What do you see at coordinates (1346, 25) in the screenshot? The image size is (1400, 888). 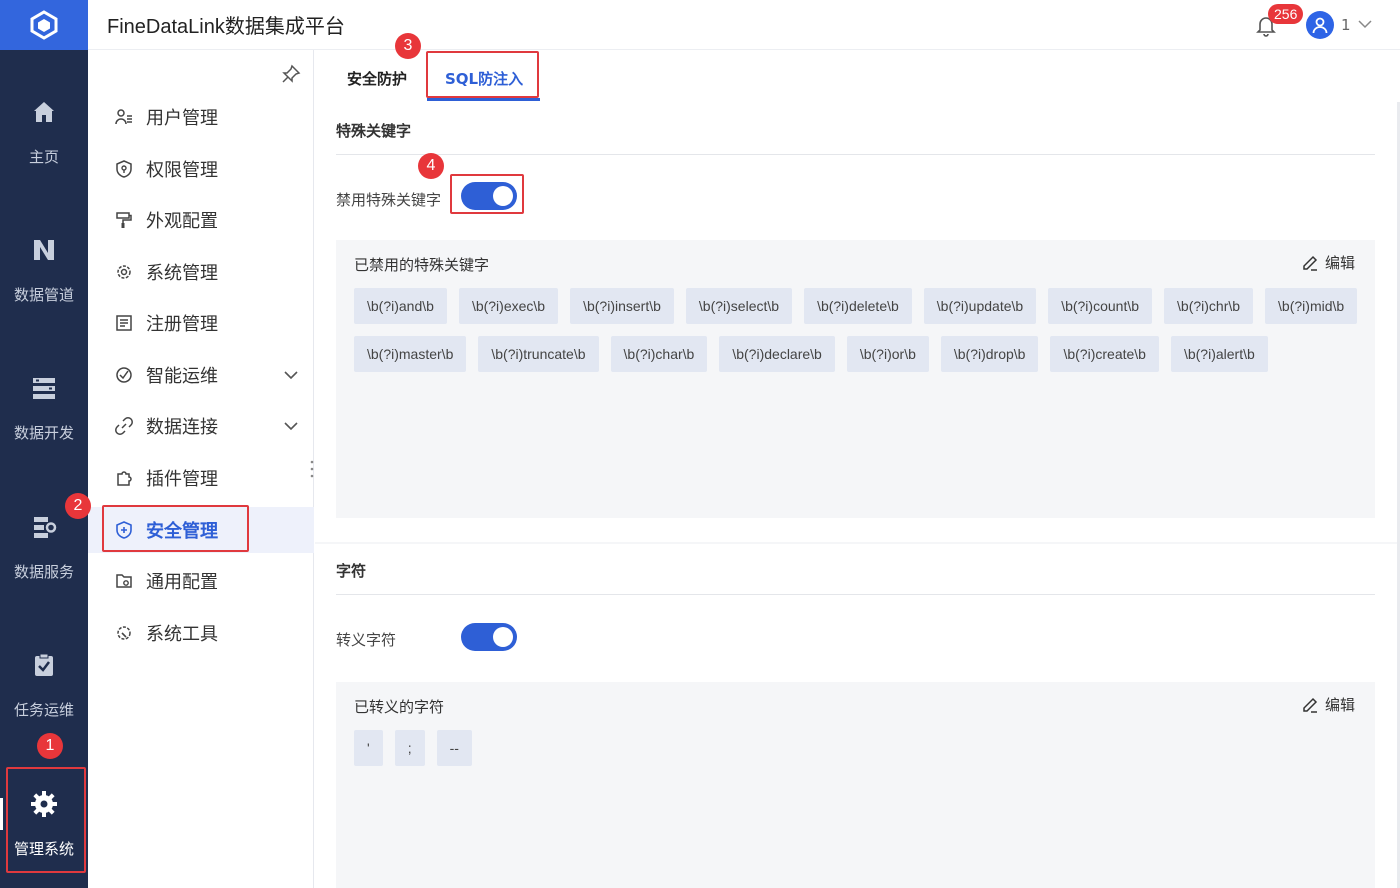 I see `user-name: 1` at bounding box center [1346, 25].